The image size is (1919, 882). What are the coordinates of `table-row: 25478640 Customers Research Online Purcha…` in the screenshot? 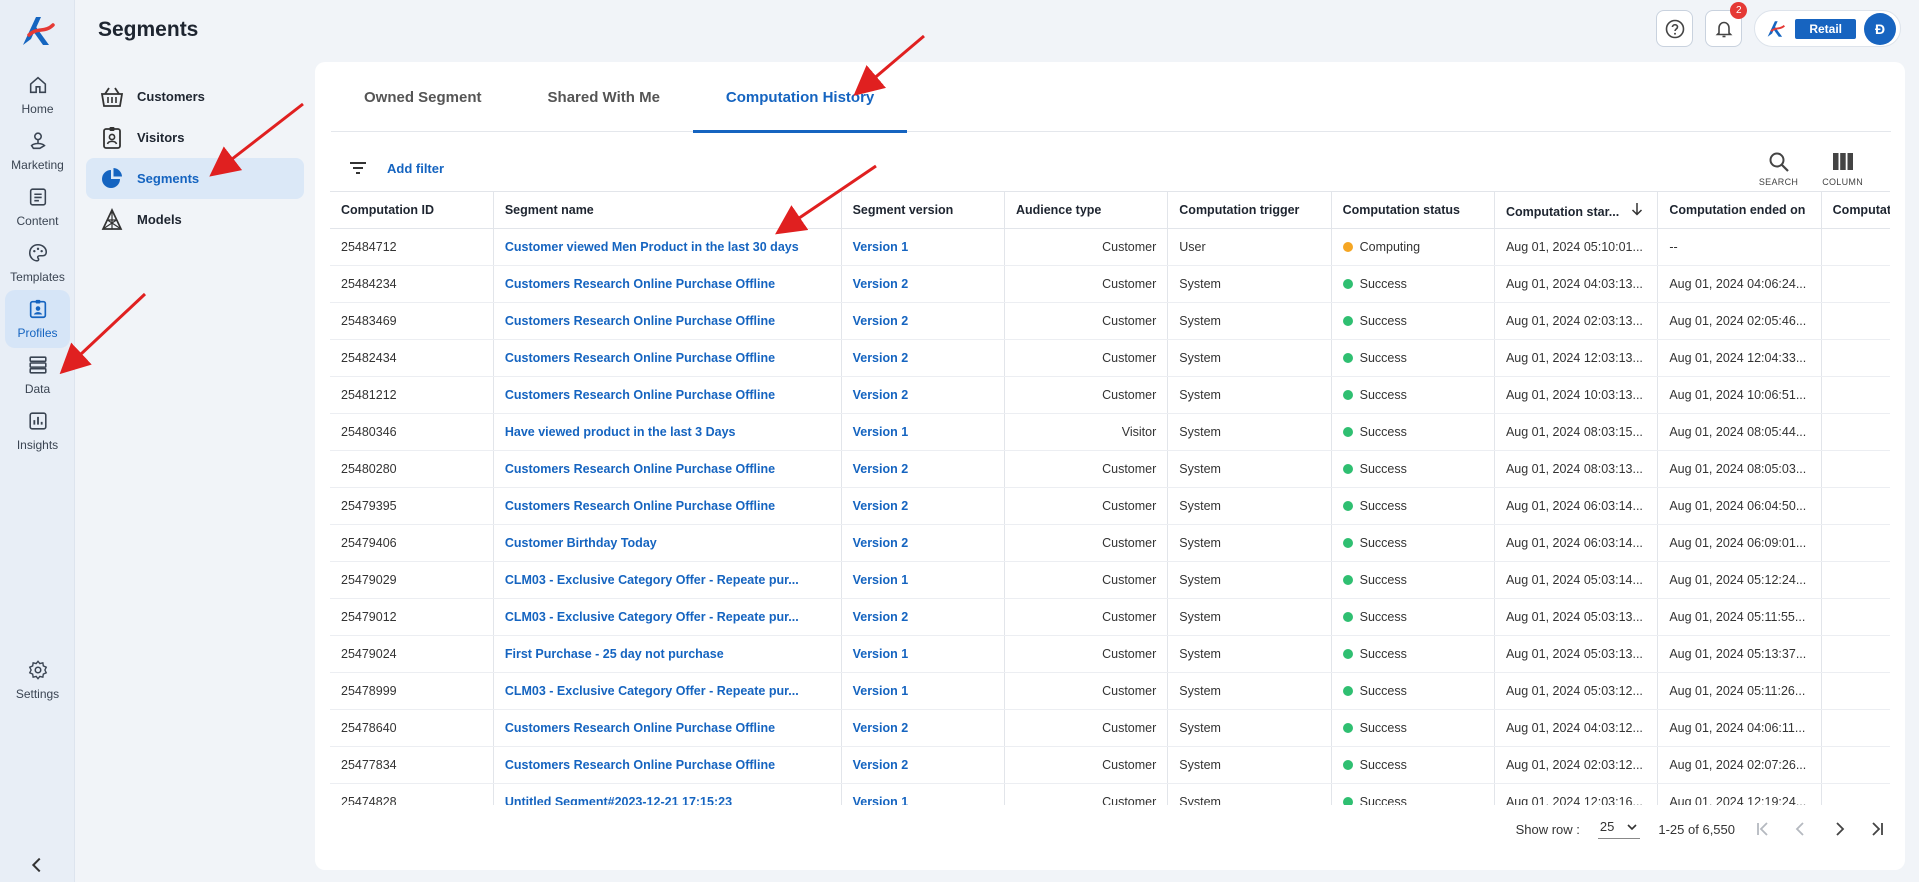 It's located at (1110, 728).